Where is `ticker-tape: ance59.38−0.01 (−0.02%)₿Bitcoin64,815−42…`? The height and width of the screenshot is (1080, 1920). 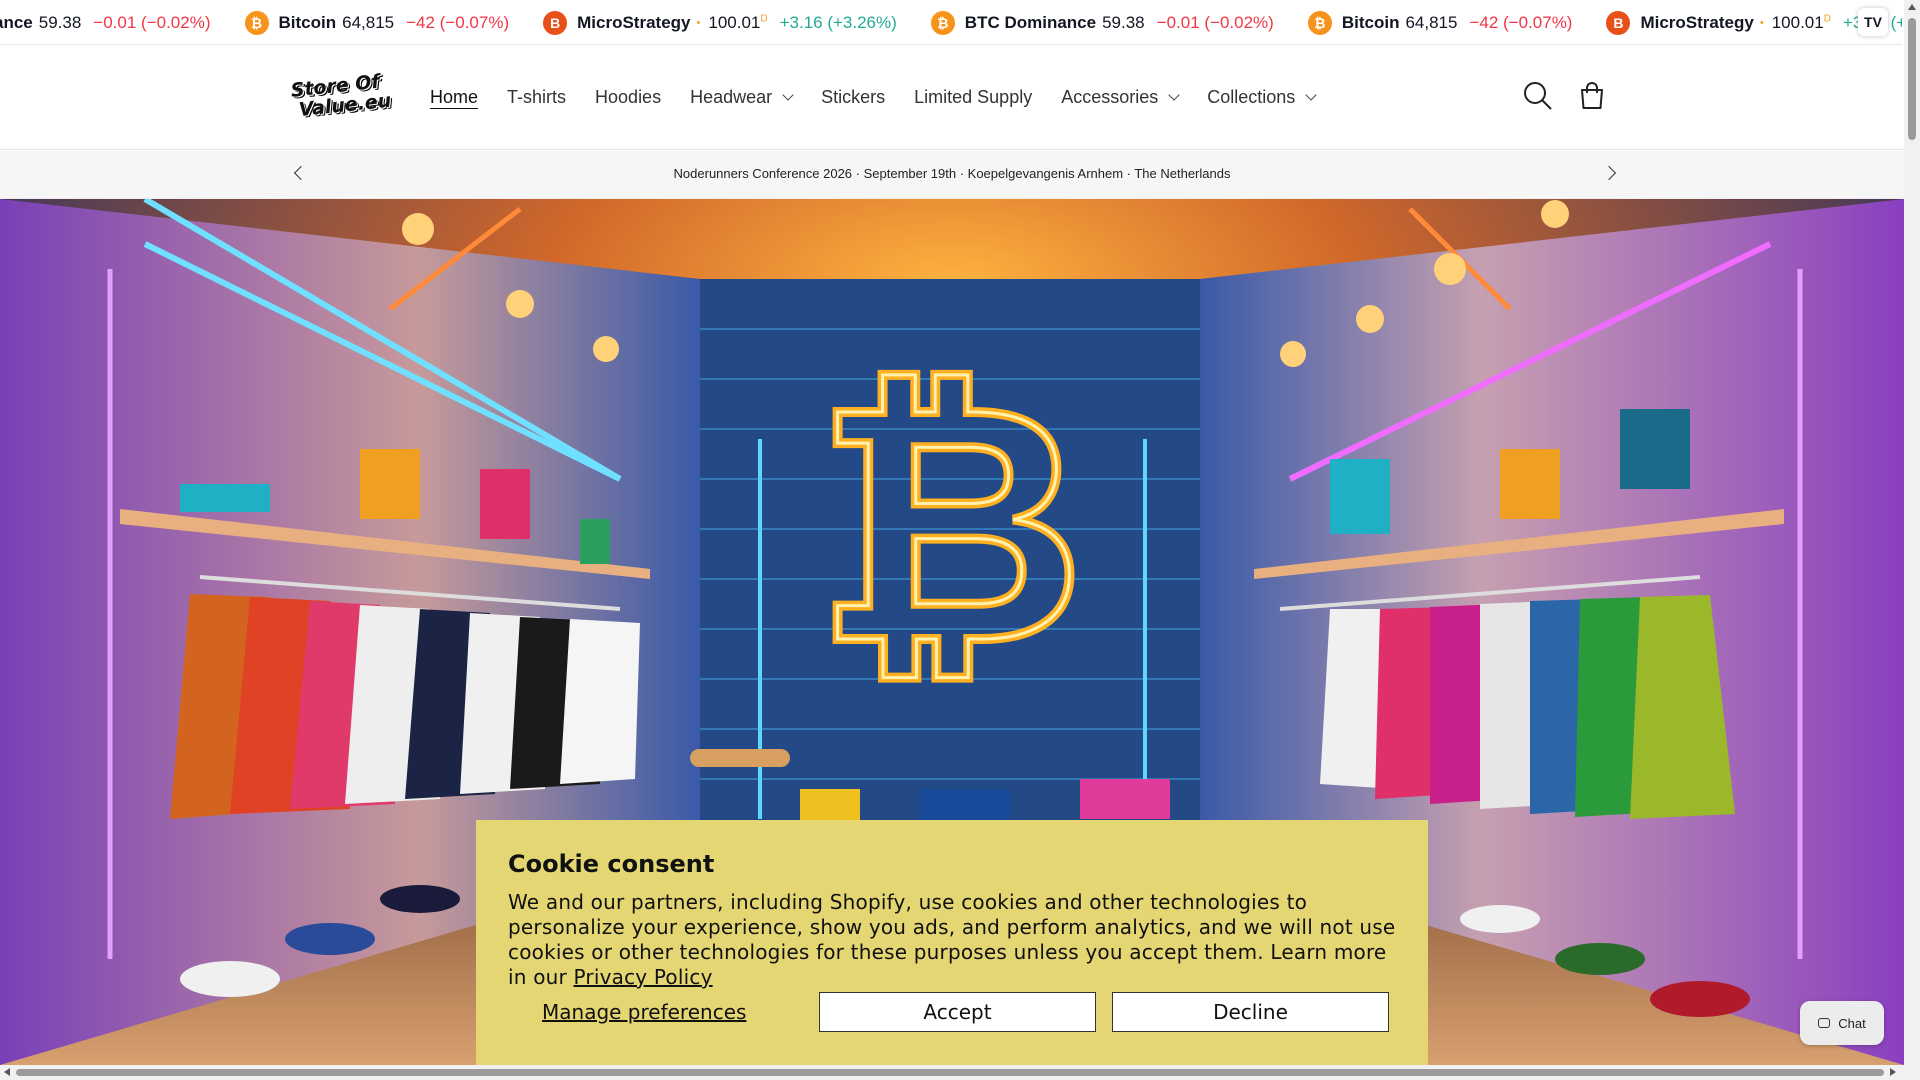 ticker-tape: ance59.38−0.01 (−0.02%)₿Bitcoin64,815−42… is located at coordinates (951, 22).